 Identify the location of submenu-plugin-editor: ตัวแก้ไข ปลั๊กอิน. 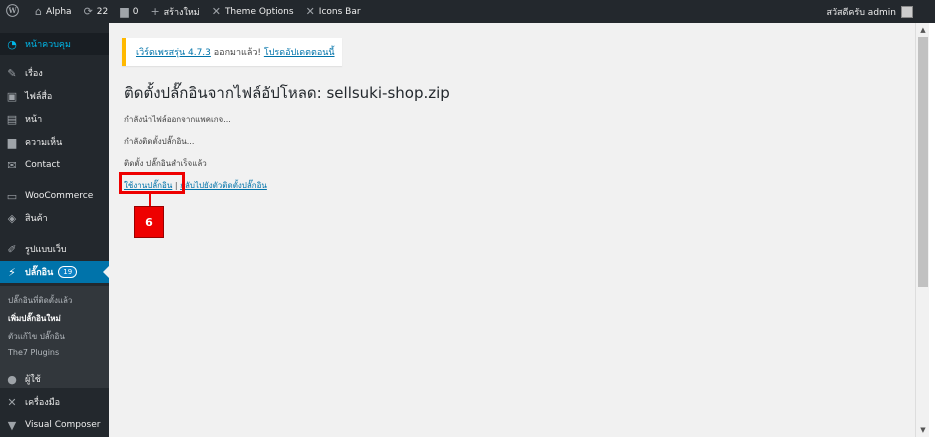
(36, 336).